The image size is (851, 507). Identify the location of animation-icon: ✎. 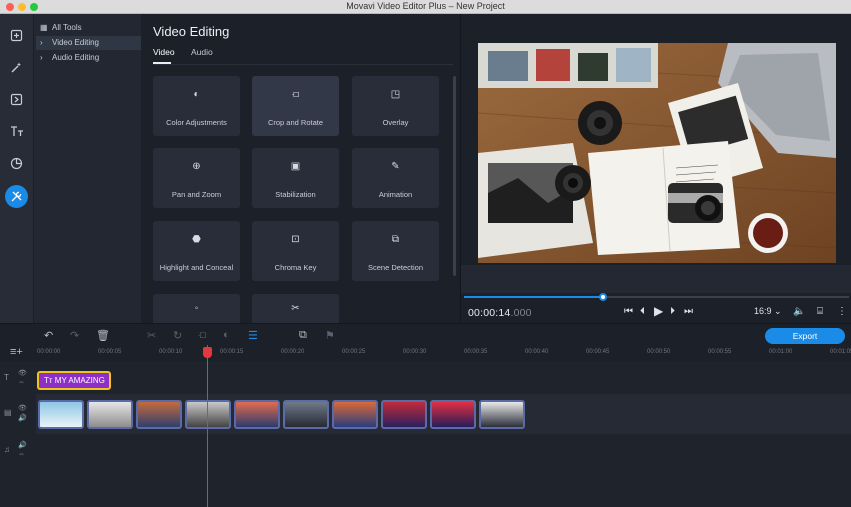
(395, 166).